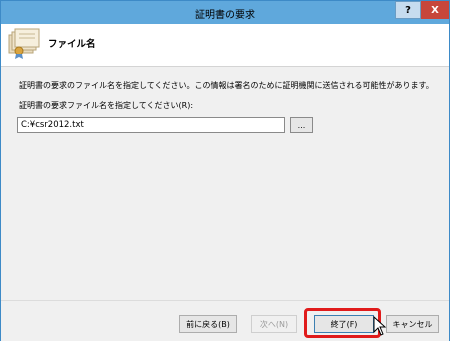 This screenshot has height=341, width=450. I want to click on next-button: 次へ(N), so click(274, 324).